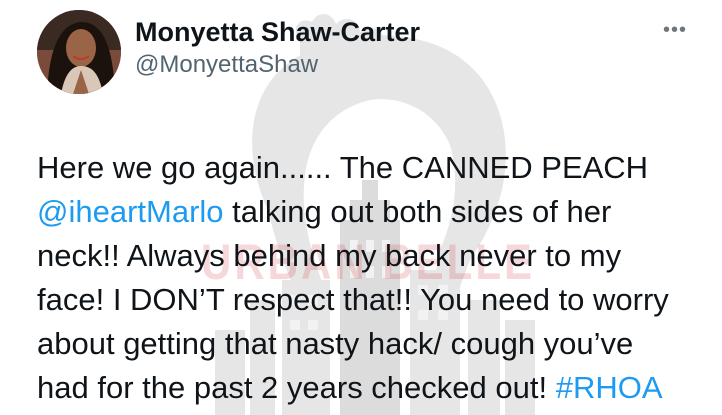 The image size is (722, 415). I want to click on author-info: Monyetta Shaw-Carter @MonyettaShaw, so click(277, 48).